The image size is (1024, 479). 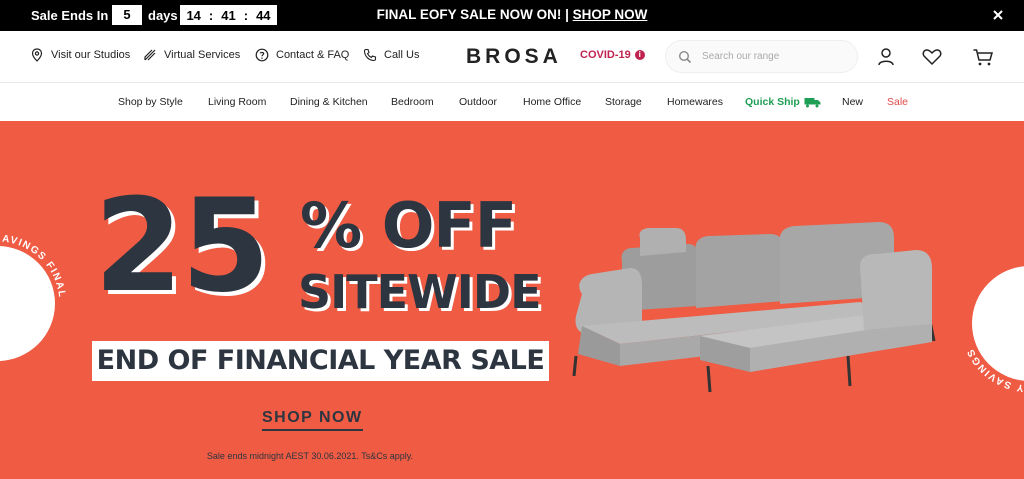 I want to click on discount-number: 25, so click(x=182, y=246).